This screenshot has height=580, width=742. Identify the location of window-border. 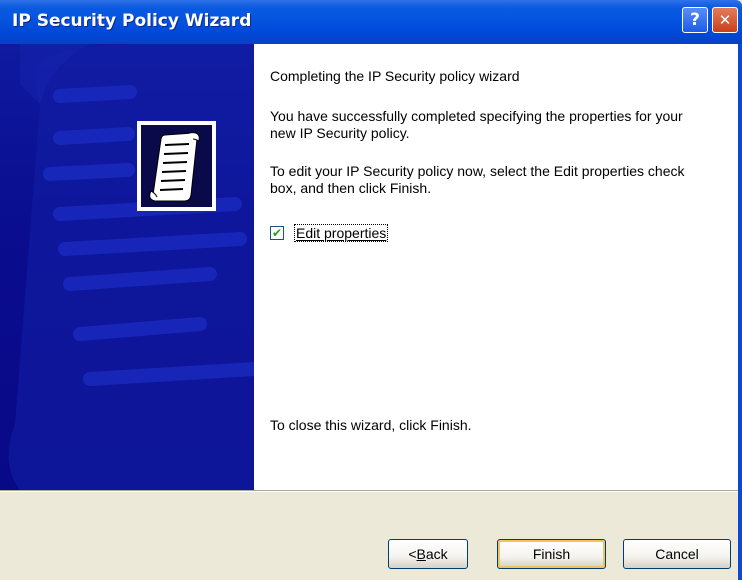
(740, 312).